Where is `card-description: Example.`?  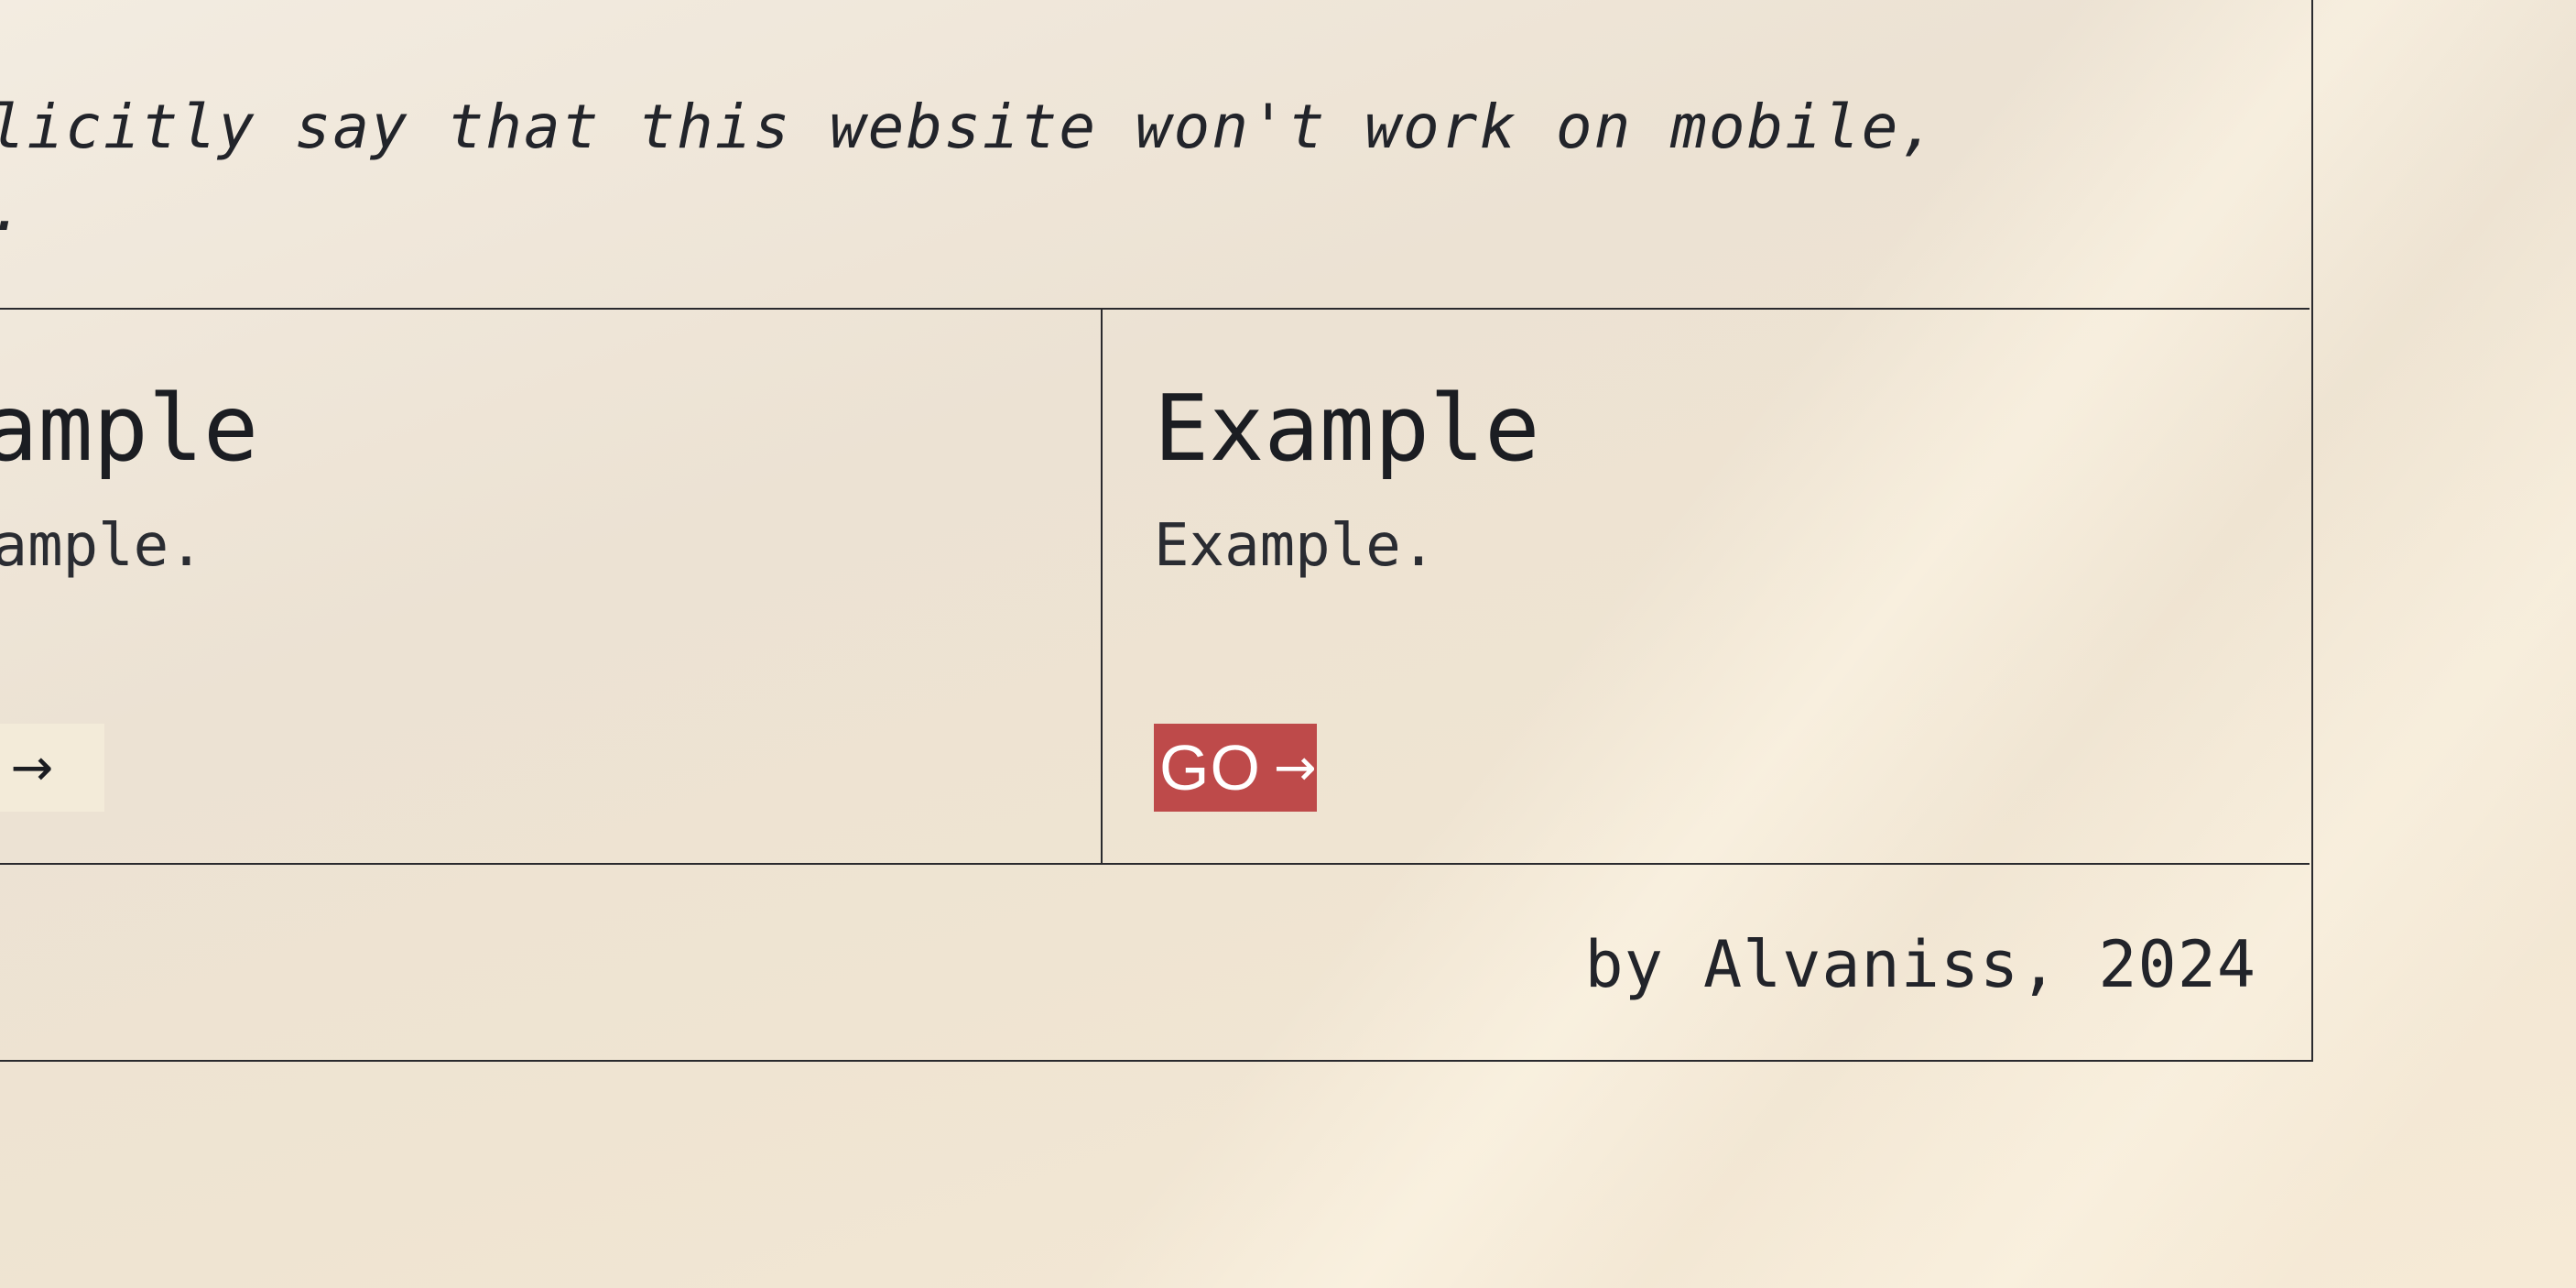
card-description: Example. is located at coordinates (1295, 546).